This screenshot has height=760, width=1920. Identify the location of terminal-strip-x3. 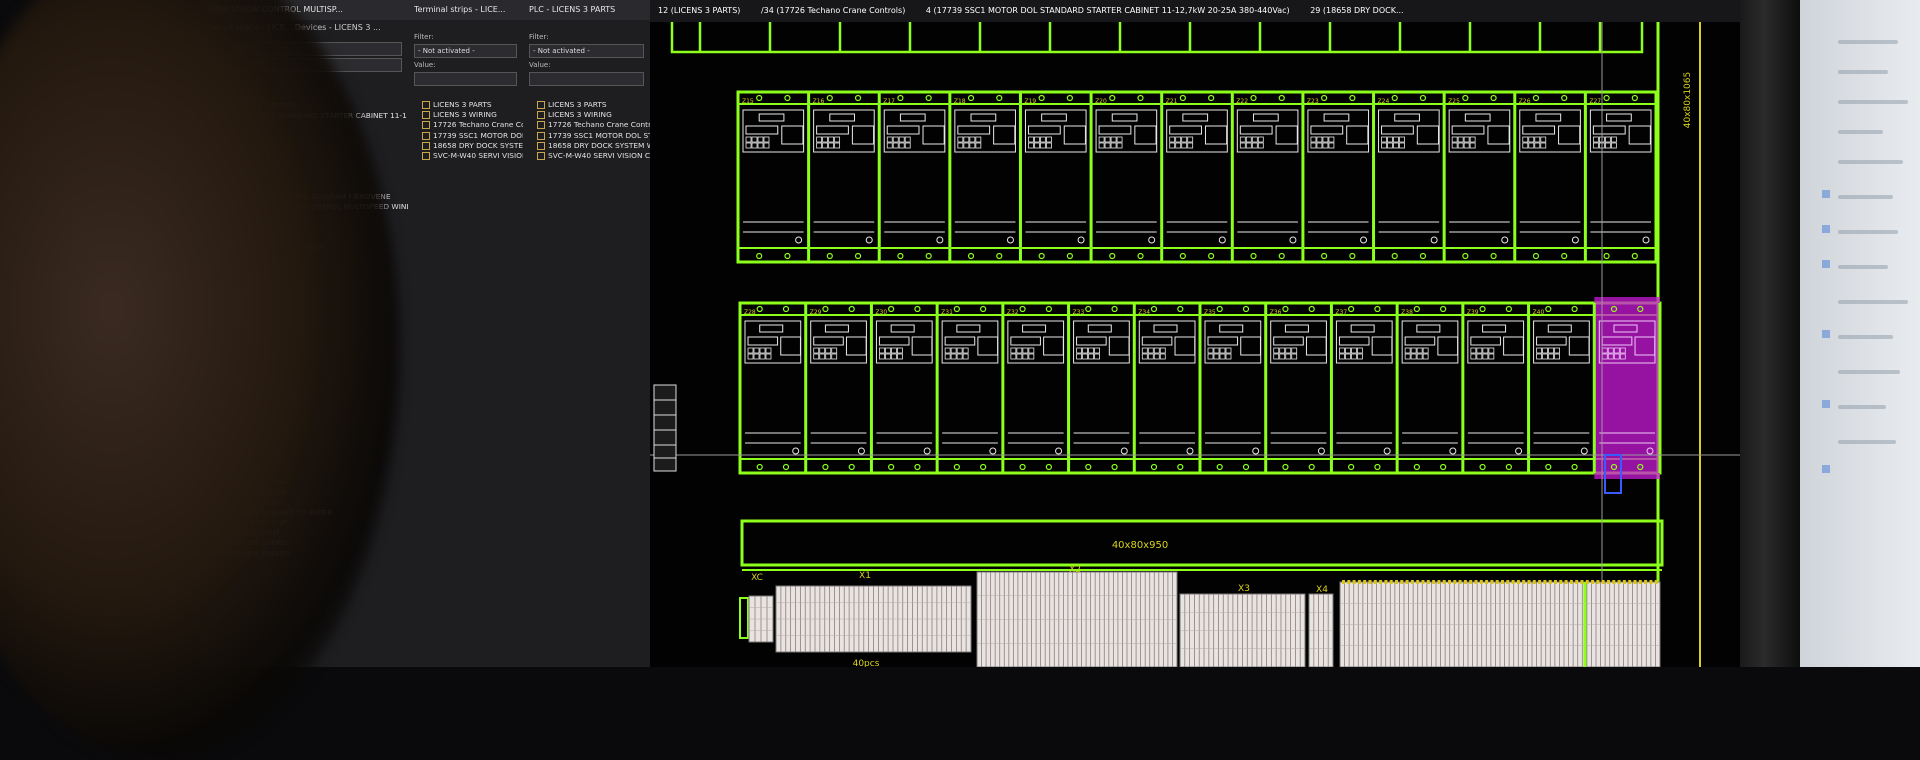
(1242, 630).